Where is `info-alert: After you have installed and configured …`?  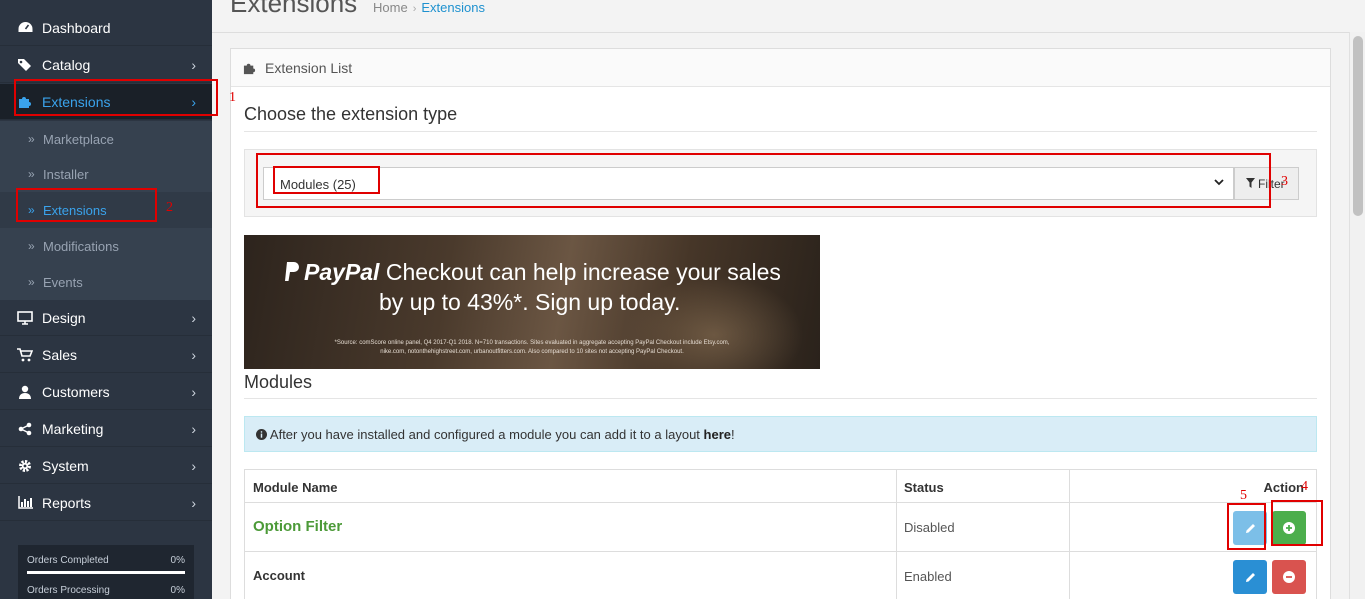 info-alert: After you have installed and configured … is located at coordinates (780, 434).